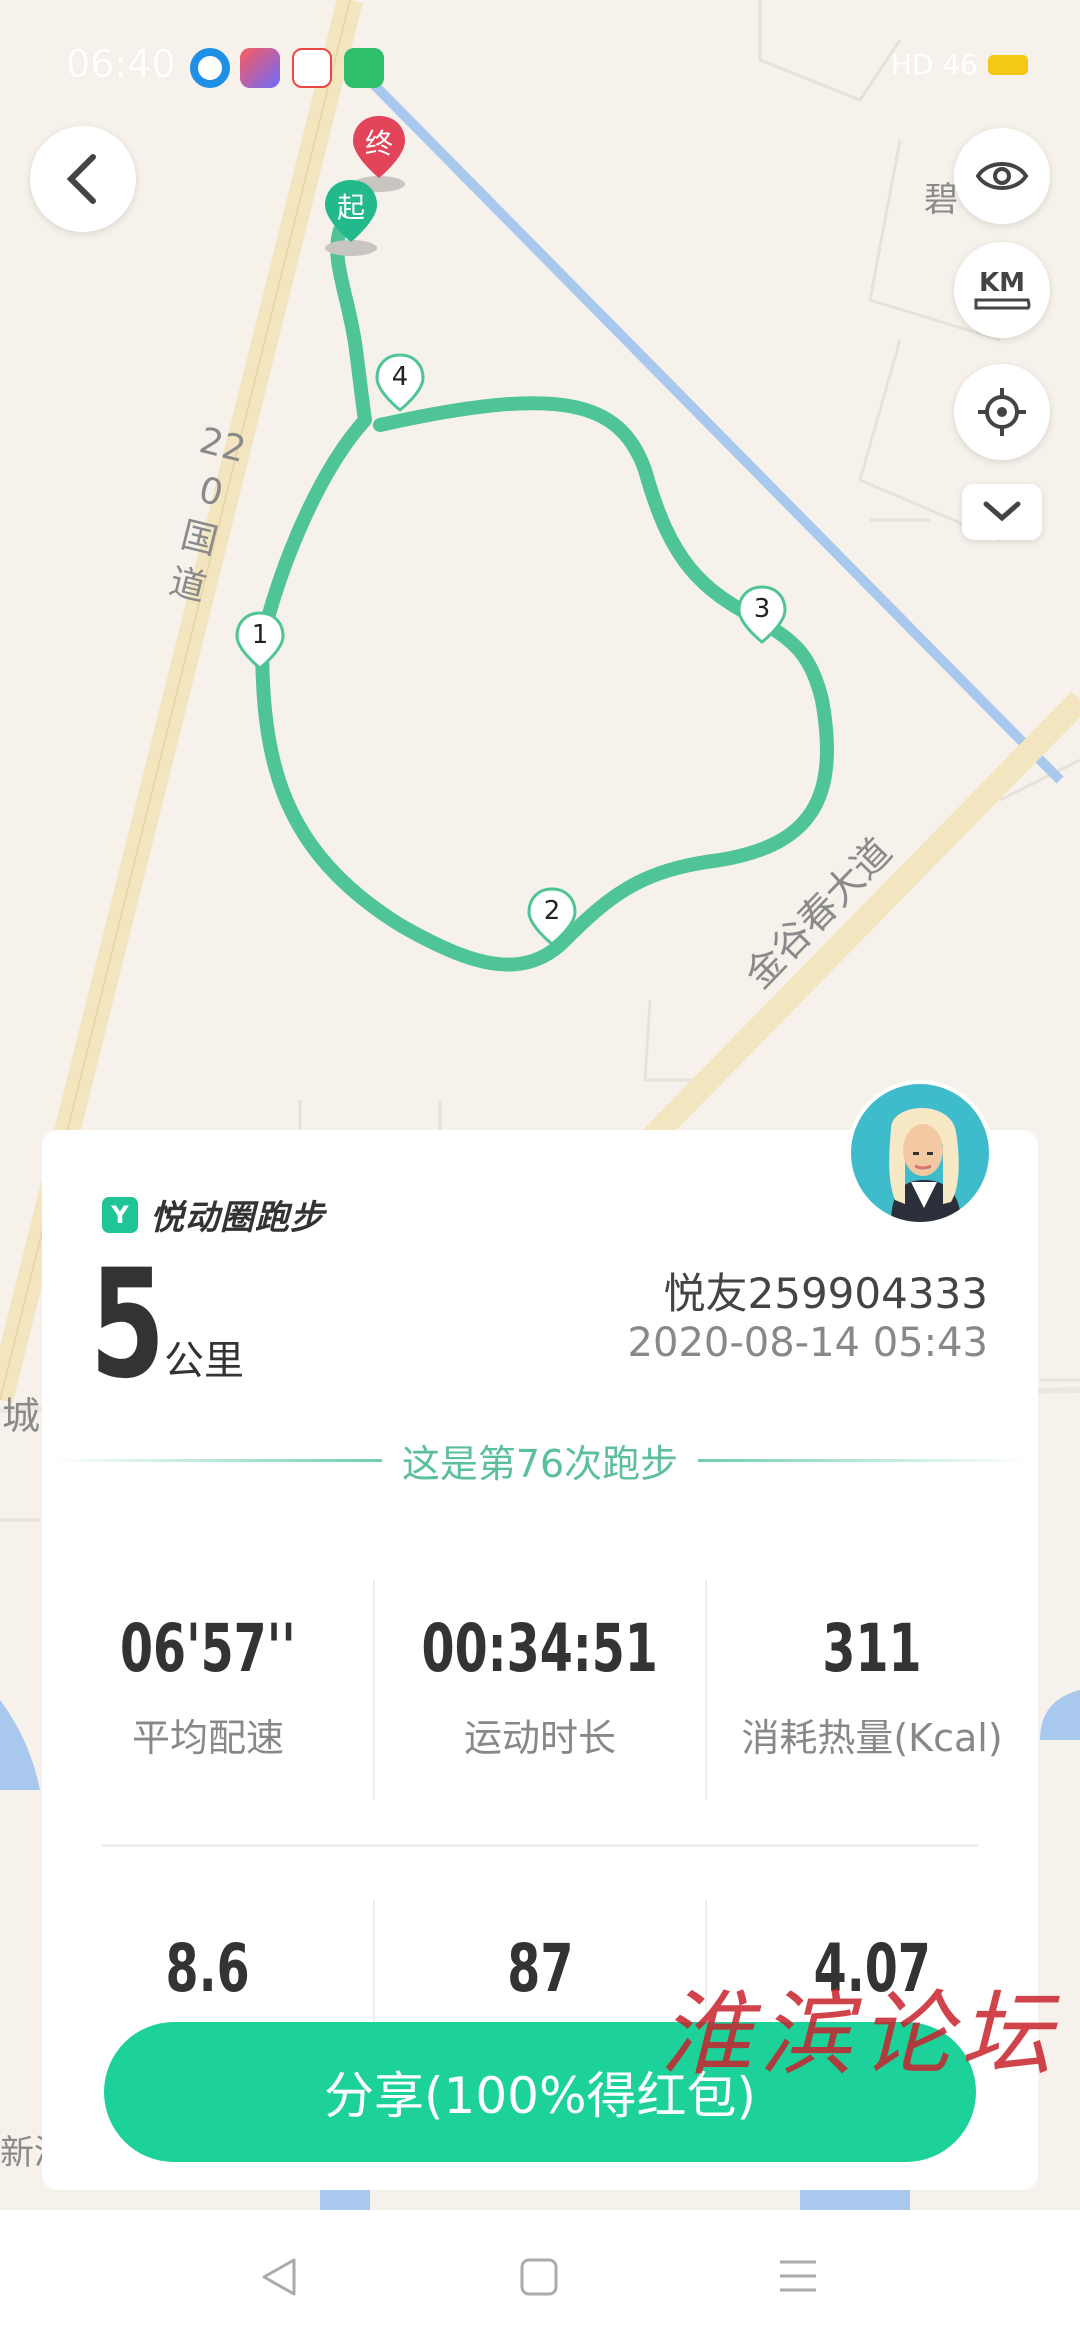  I want to click on collapse-controls-button, so click(1002, 512).